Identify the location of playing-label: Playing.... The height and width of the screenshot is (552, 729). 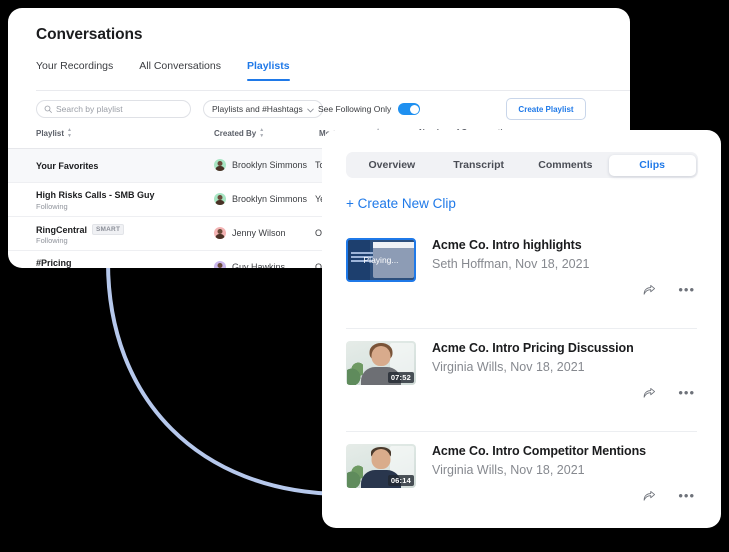
(381, 260).